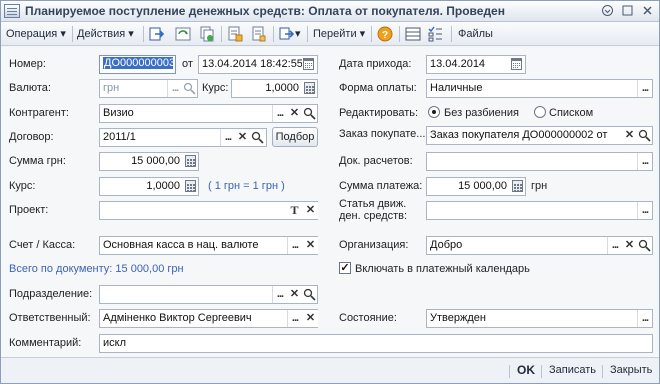 This screenshot has width=660, height=384. Describe the element at coordinates (376, 343) in the screenshot. I see `comment-field: искл` at that location.